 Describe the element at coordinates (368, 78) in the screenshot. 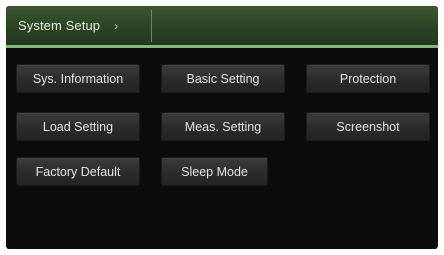

I see `protection-button: Protection` at that location.